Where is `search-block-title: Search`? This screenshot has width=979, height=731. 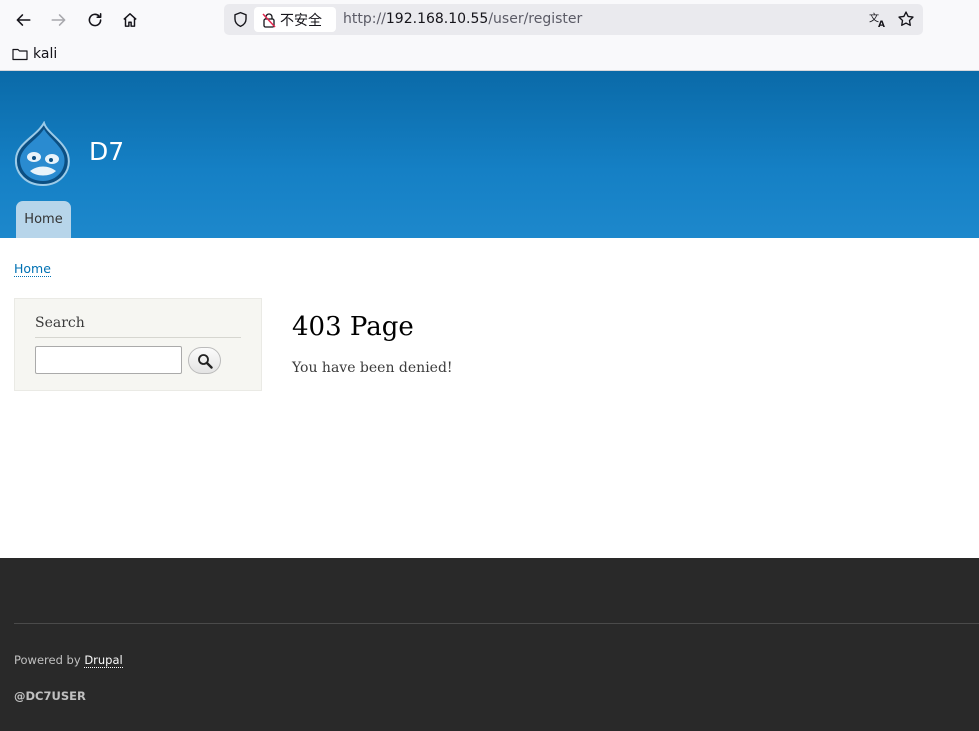
search-block-title: Search is located at coordinates (60, 323).